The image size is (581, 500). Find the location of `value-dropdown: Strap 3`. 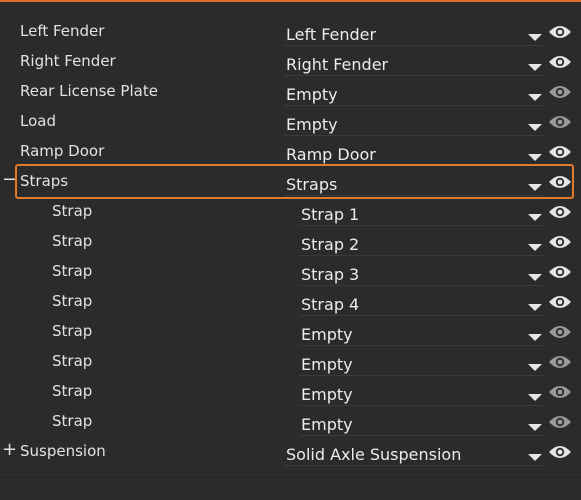

value-dropdown: Strap 3 is located at coordinates (421, 273).